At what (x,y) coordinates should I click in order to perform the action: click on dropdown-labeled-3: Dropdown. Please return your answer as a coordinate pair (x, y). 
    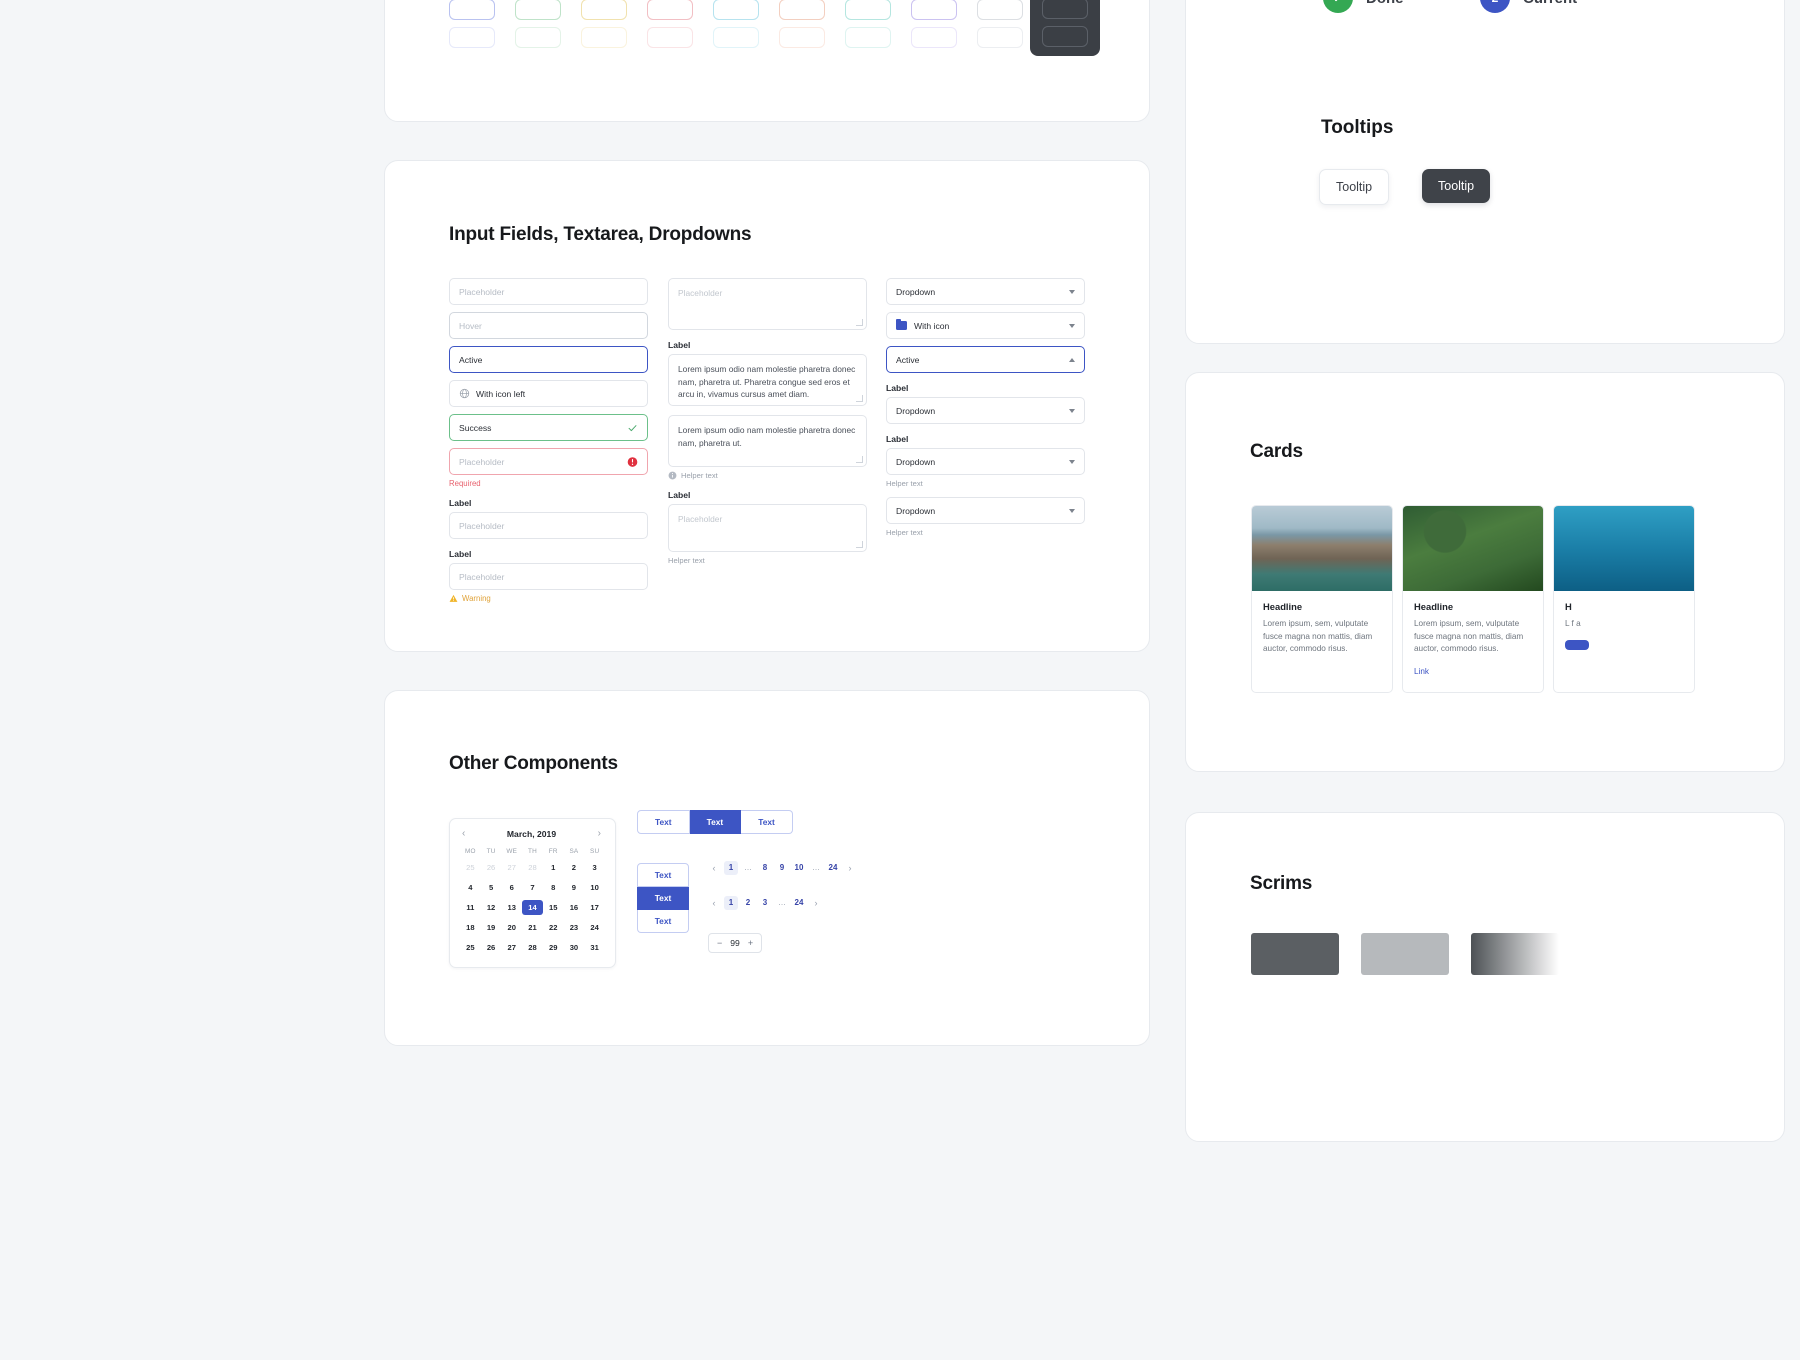
    Looking at the image, I should click on (985, 510).